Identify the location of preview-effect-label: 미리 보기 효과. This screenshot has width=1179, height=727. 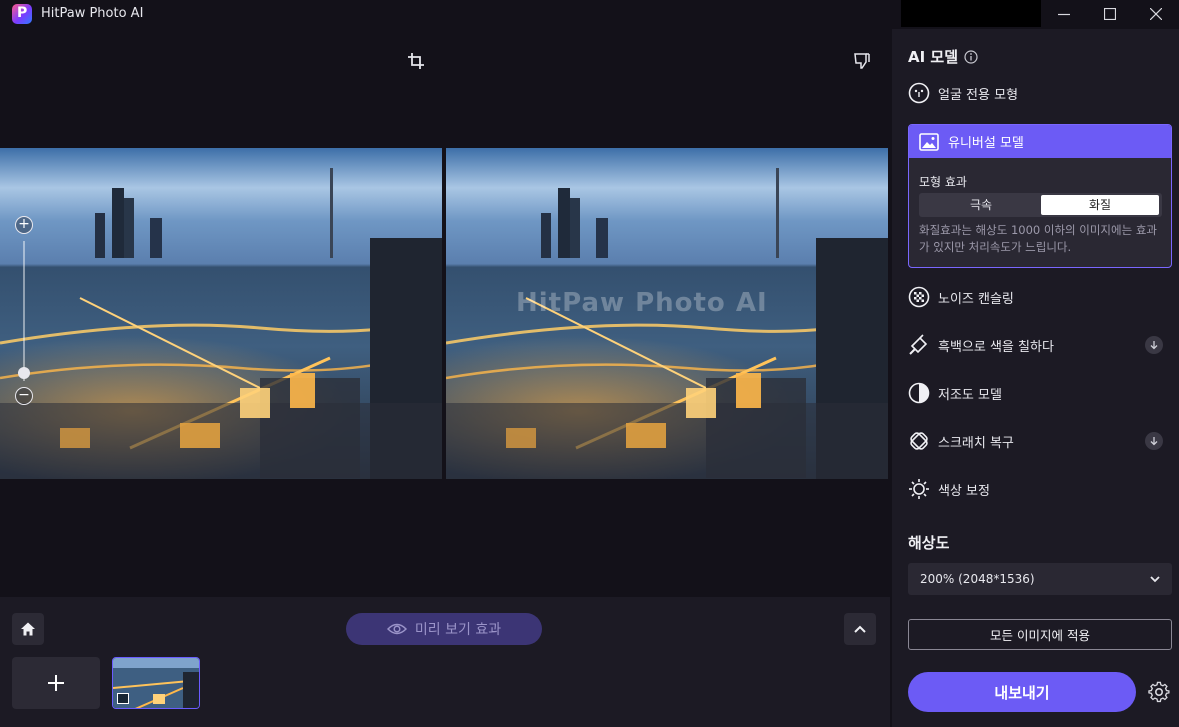
(458, 630).